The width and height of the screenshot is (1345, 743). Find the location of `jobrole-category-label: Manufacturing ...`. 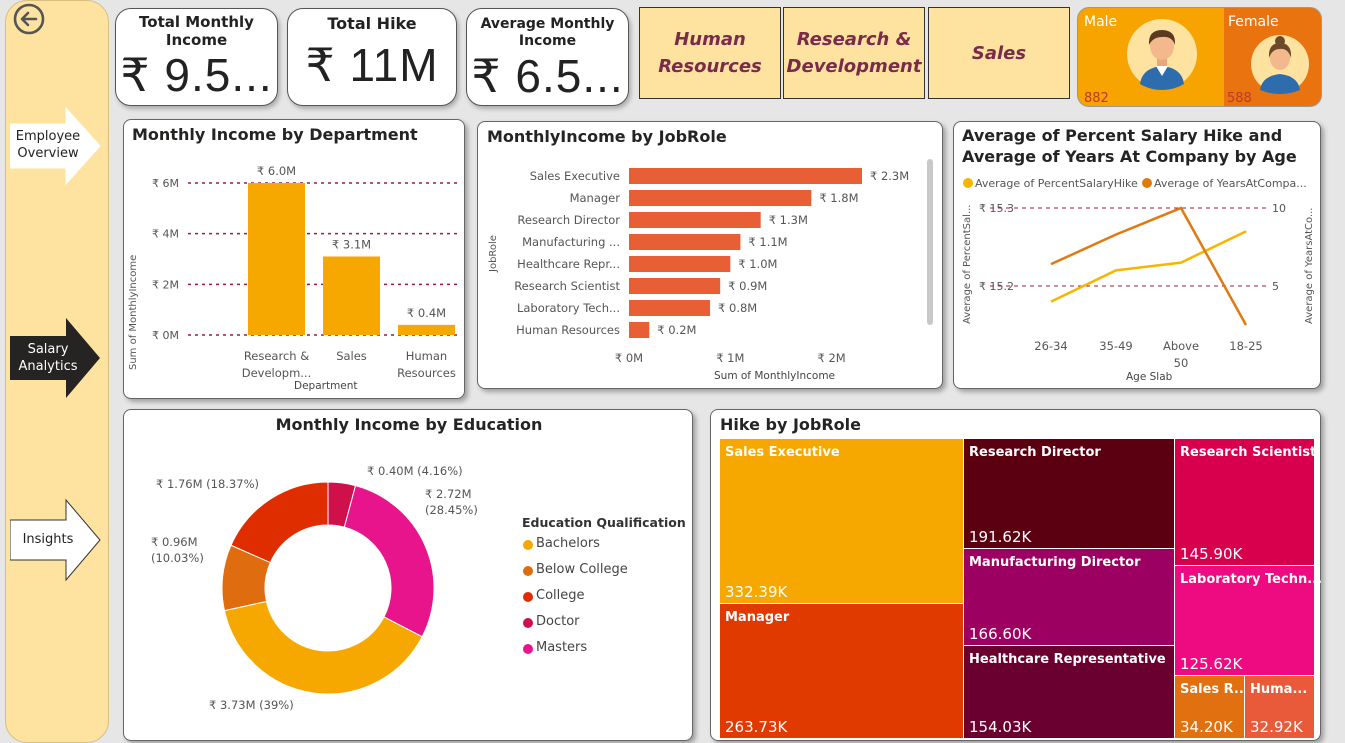

jobrole-category-label: Manufacturing ... is located at coordinates (571, 242).